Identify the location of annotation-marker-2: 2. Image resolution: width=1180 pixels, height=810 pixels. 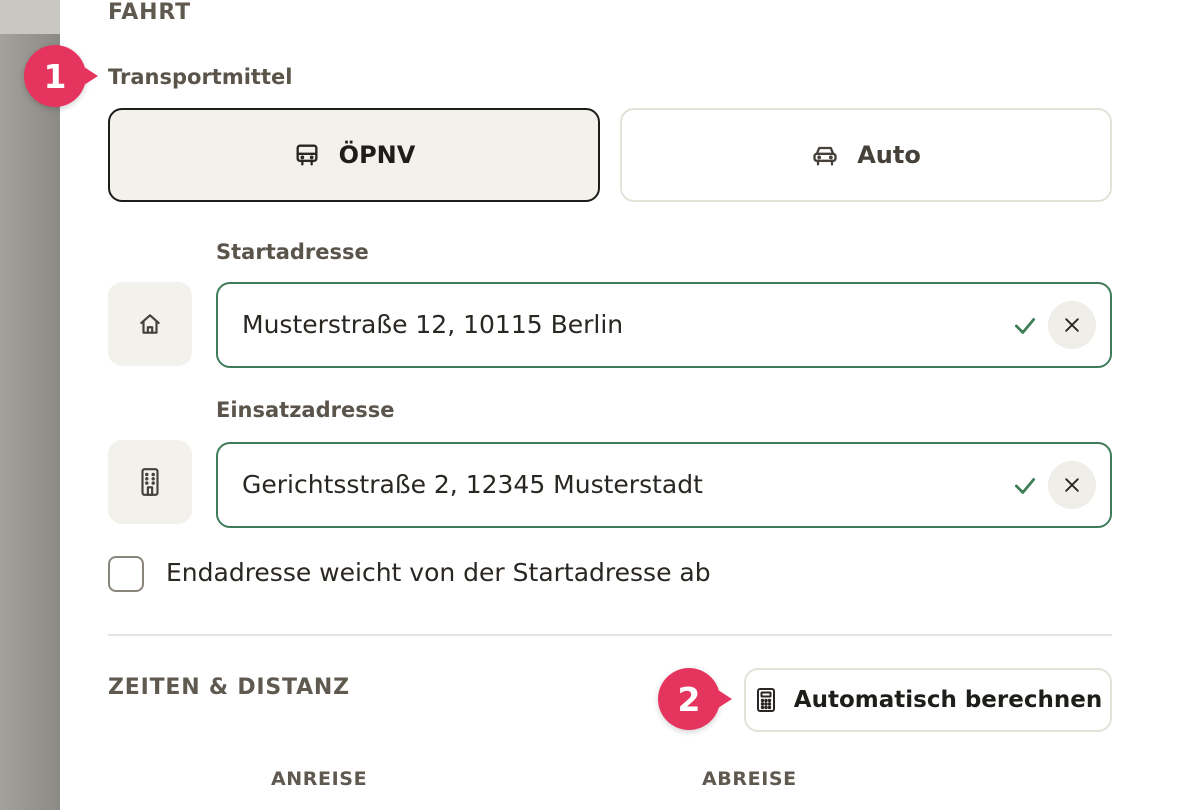
(689, 699).